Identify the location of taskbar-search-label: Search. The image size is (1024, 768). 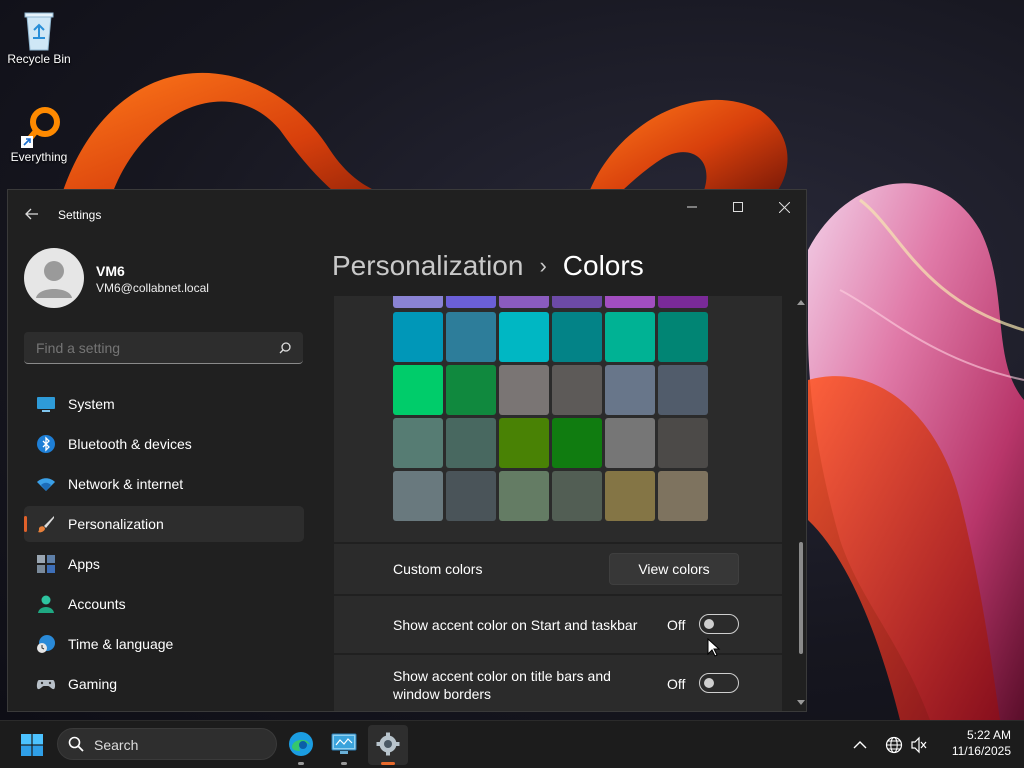
(116, 745).